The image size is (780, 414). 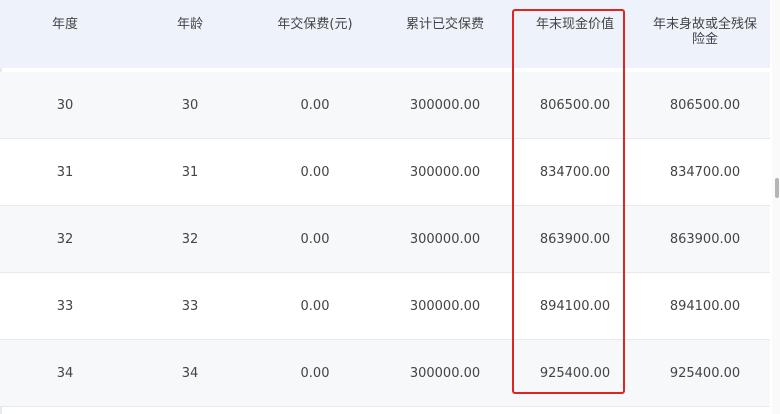 What do you see at coordinates (190, 306) in the screenshot?
I see `cell-age: 33` at bounding box center [190, 306].